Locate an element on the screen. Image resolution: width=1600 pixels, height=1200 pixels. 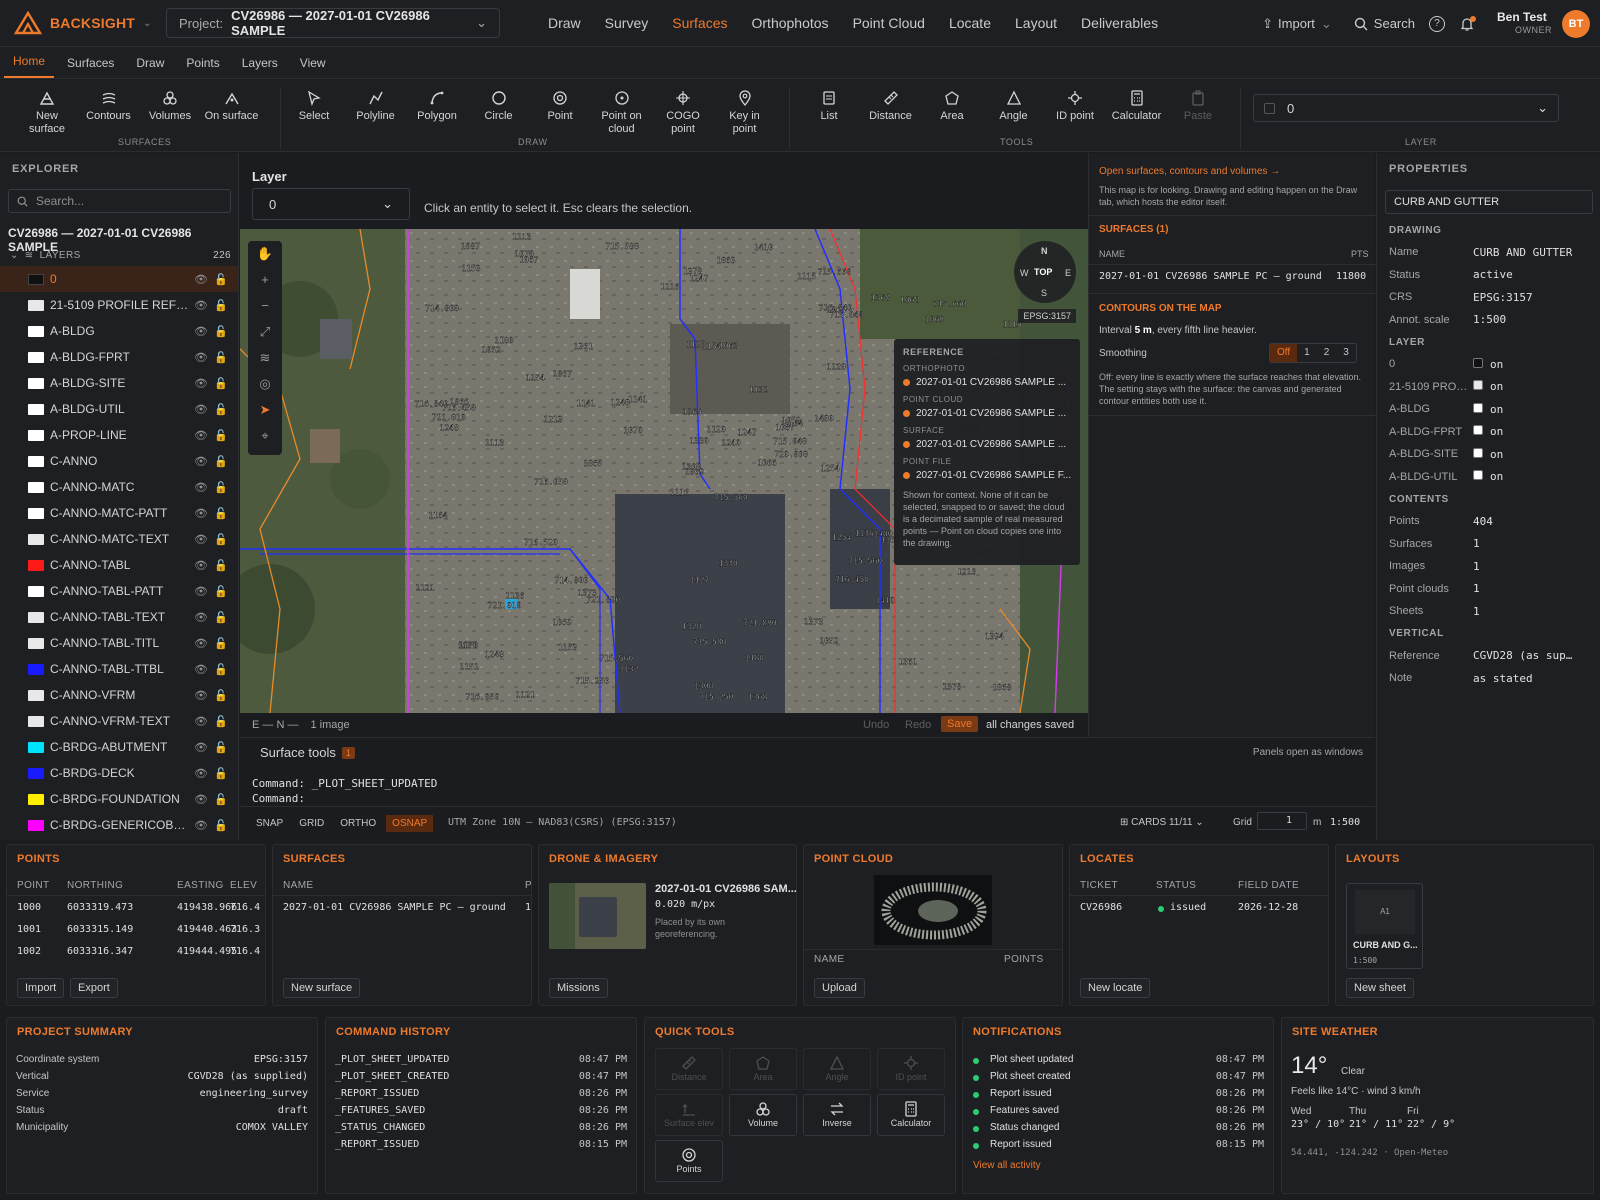
zoom-out-icon: − is located at coordinates (265, 306).